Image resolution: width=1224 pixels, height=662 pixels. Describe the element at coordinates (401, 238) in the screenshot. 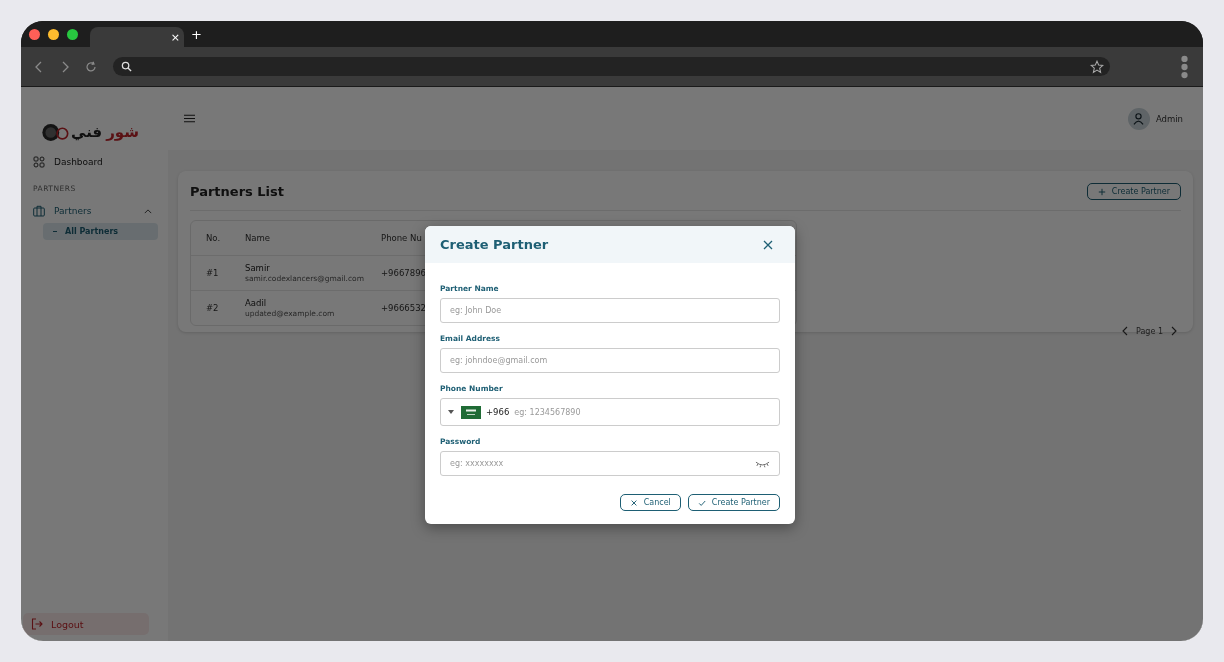

I see `column-header: Phone Nu` at that location.